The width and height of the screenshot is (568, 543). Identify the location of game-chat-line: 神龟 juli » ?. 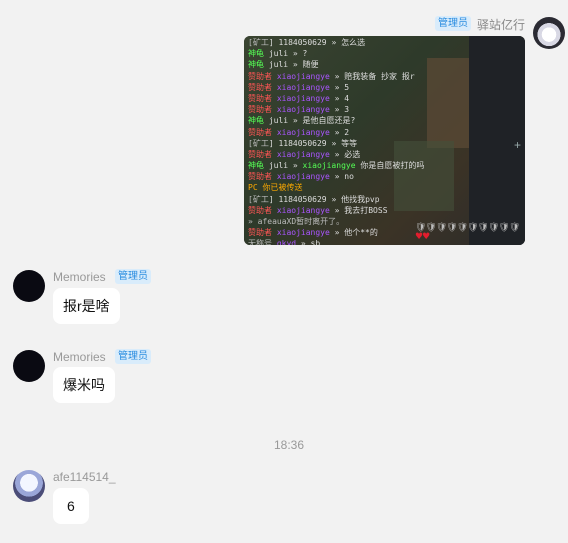
(278, 54).